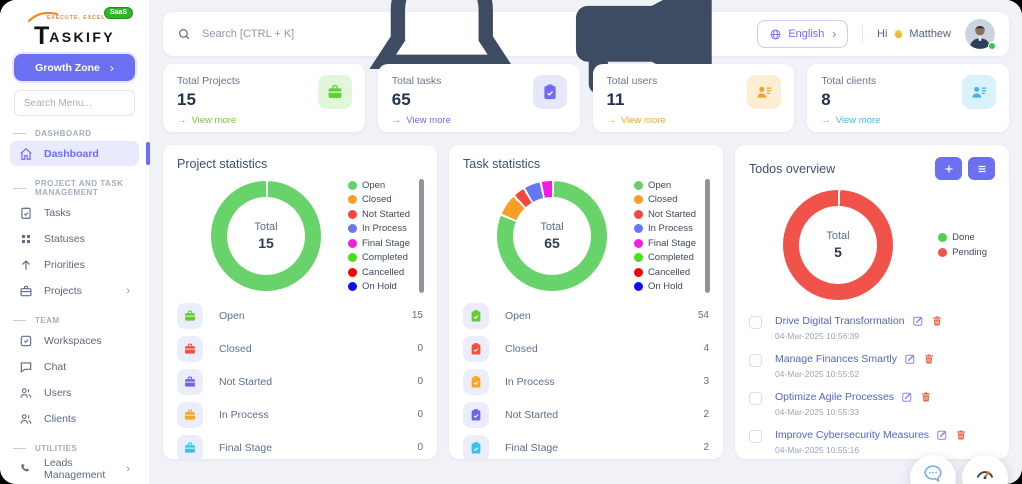 The width and height of the screenshot is (1022, 484). I want to click on status-row: Final Stage 2, so click(586, 445).